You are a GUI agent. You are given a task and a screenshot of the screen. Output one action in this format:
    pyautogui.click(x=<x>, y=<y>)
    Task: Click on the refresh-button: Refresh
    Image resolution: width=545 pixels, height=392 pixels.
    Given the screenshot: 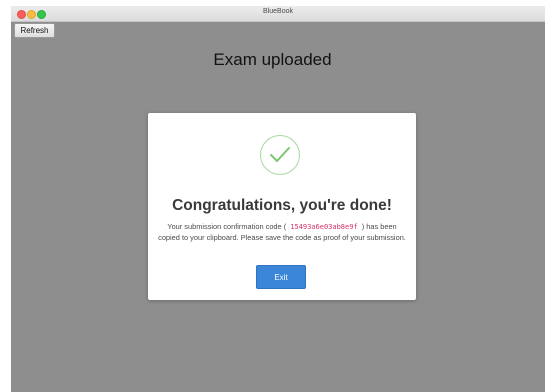 What is the action you would take?
    pyautogui.click(x=34, y=30)
    